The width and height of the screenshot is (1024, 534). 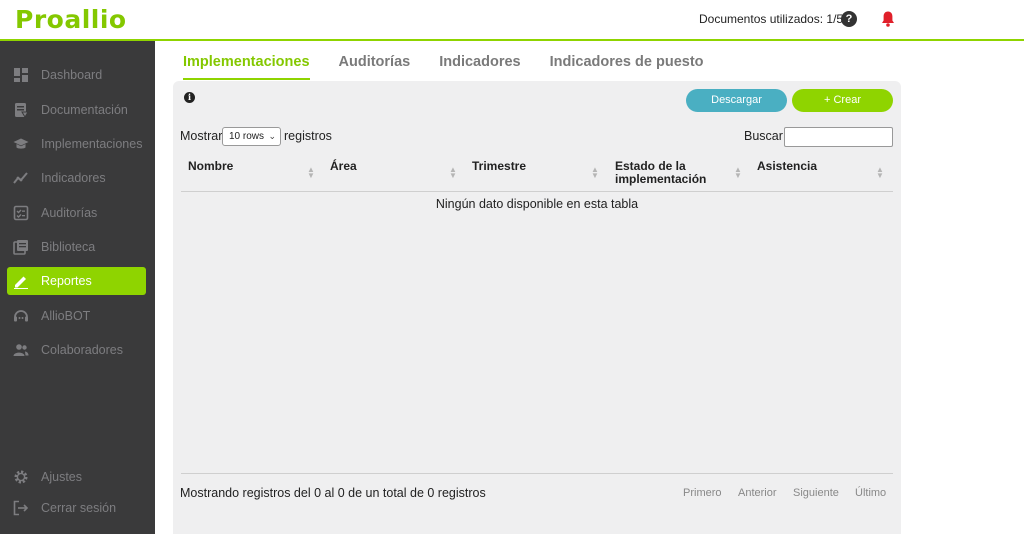 What do you see at coordinates (702, 493) in the screenshot?
I see `pager-first-button: Primero` at bounding box center [702, 493].